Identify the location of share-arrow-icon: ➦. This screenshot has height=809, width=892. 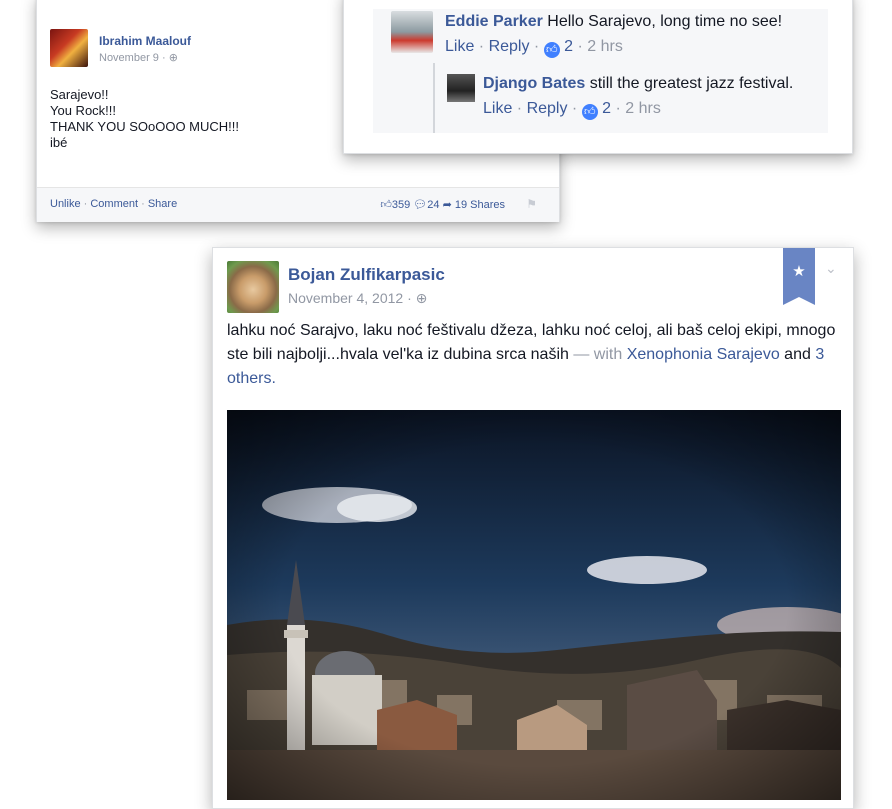
(447, 205).